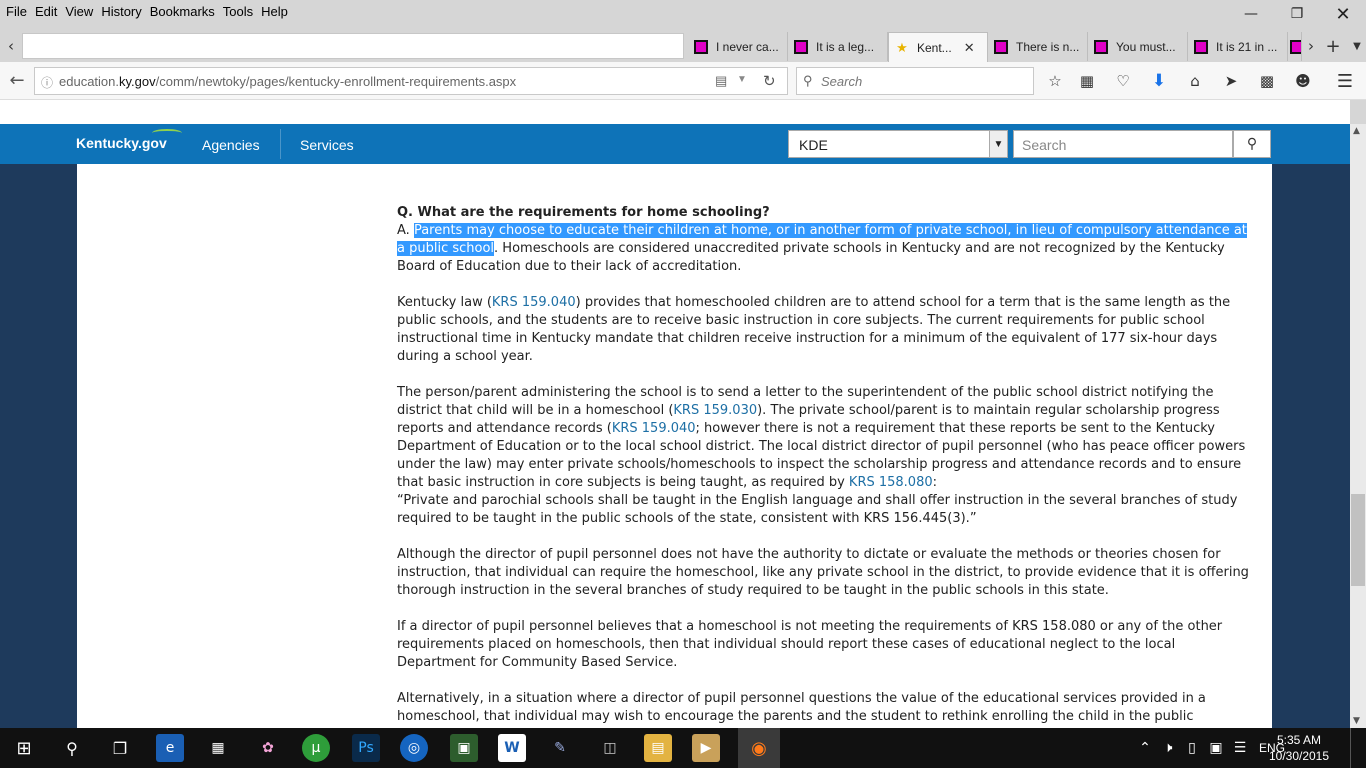 Image resolution: width=1366 pixels, height=768 pixels. What do you see at coordinates (1216, 748) in the screenshot?
I see `network-icon: ▣` at bounding box center [1216, 748].